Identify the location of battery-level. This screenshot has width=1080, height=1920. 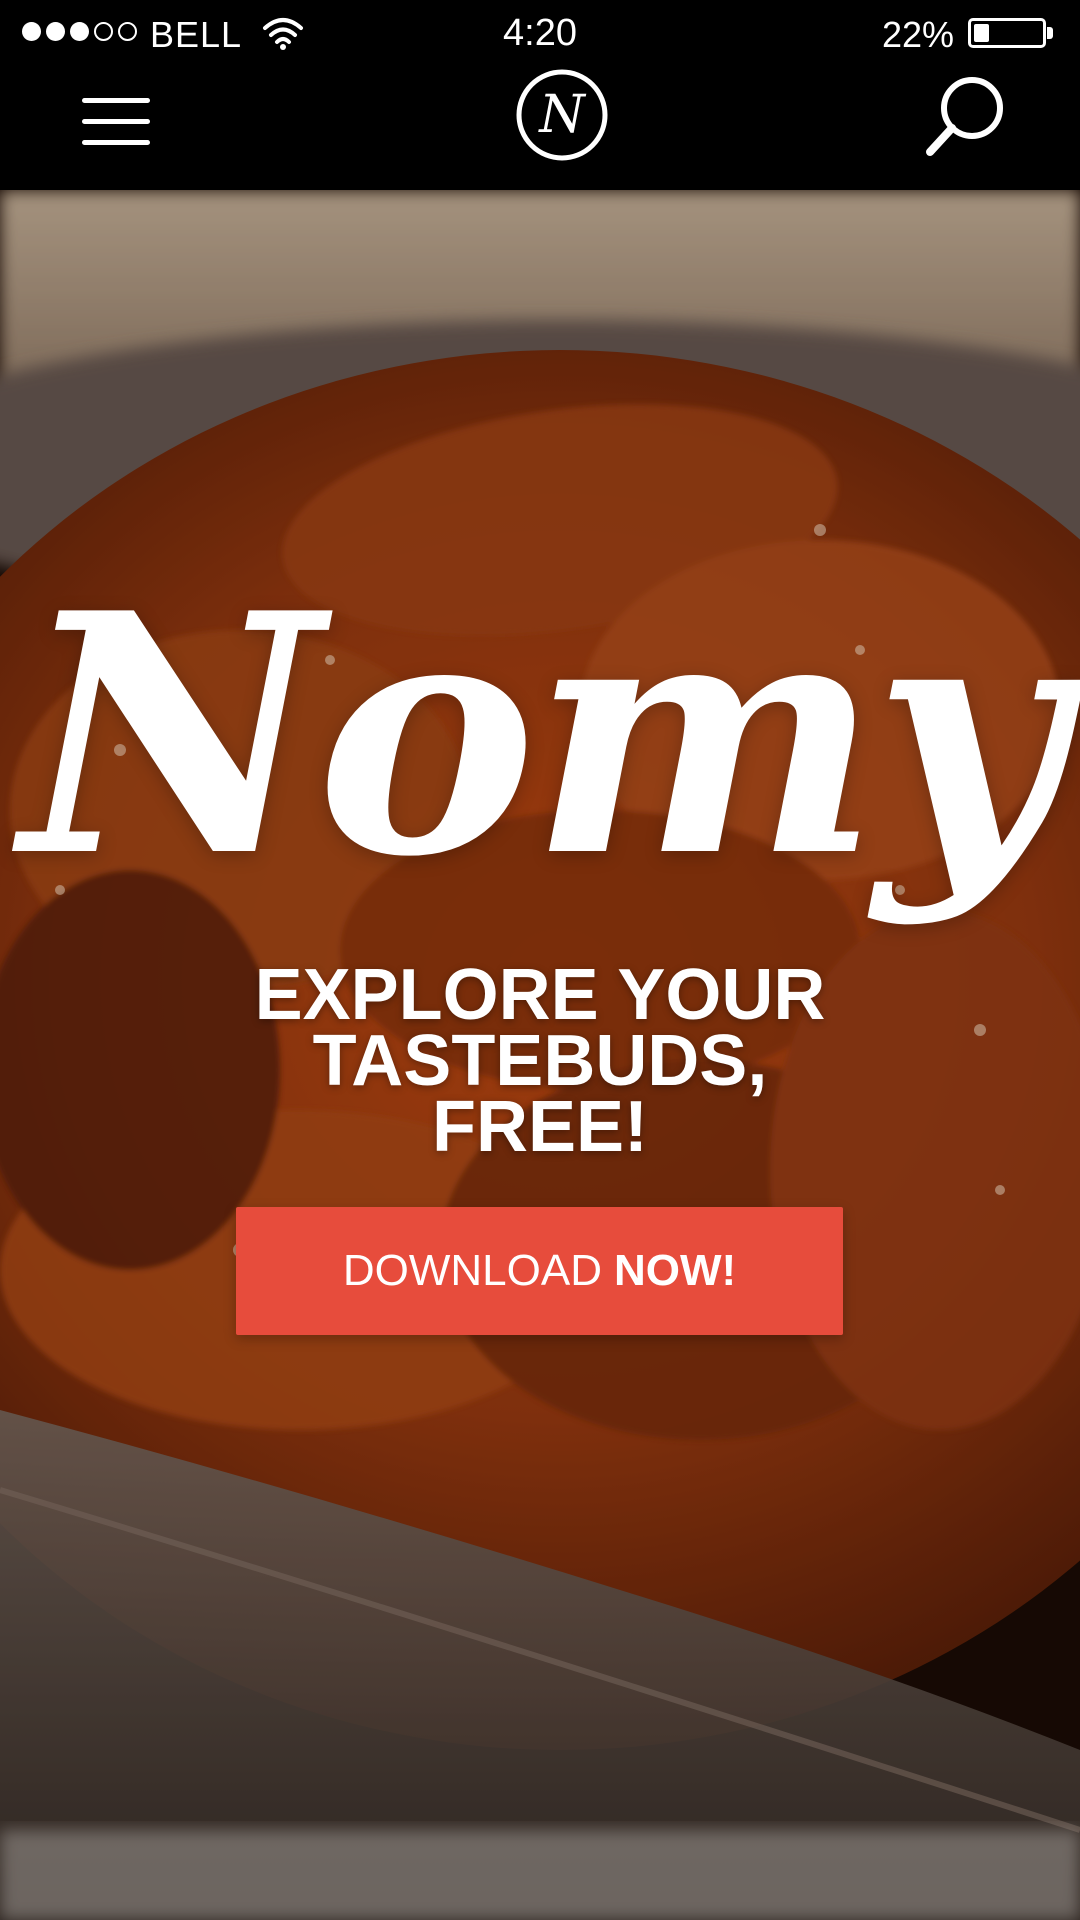
(981, 33).